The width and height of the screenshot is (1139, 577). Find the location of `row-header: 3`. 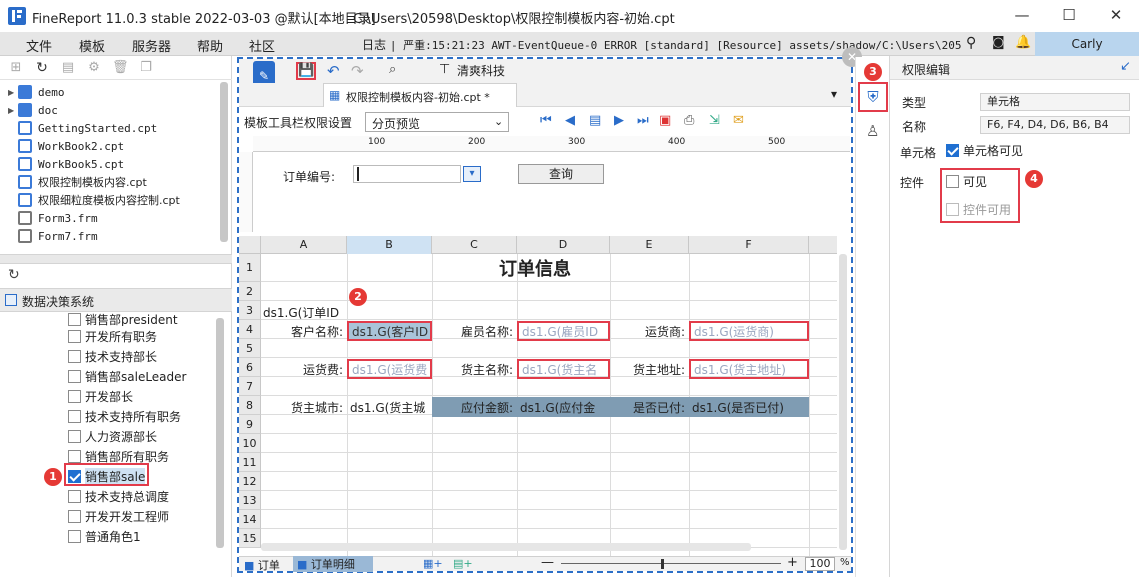

row-header: 3 is located at coordinates (250, 310).